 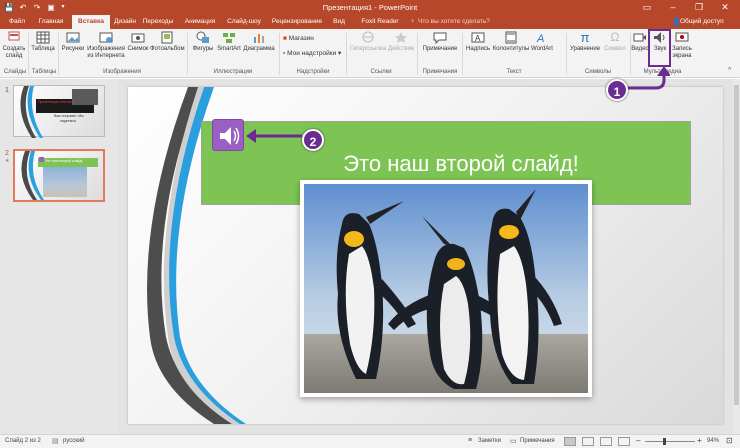 What do you see at coordinates (167, 37) in the screenshot?
I see `photo-album-icon` at bounding box center [167, 37].